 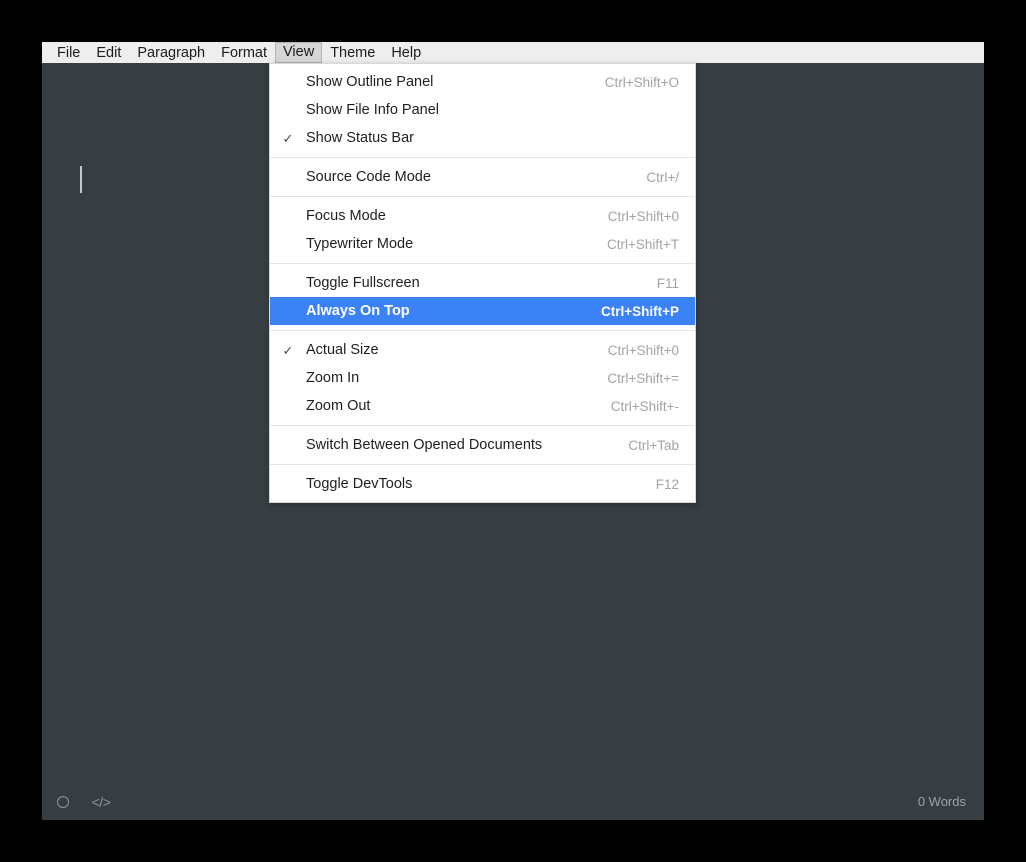 I want to click on menu-item-label: Toggle DevTools, so click(x=359, y=484).